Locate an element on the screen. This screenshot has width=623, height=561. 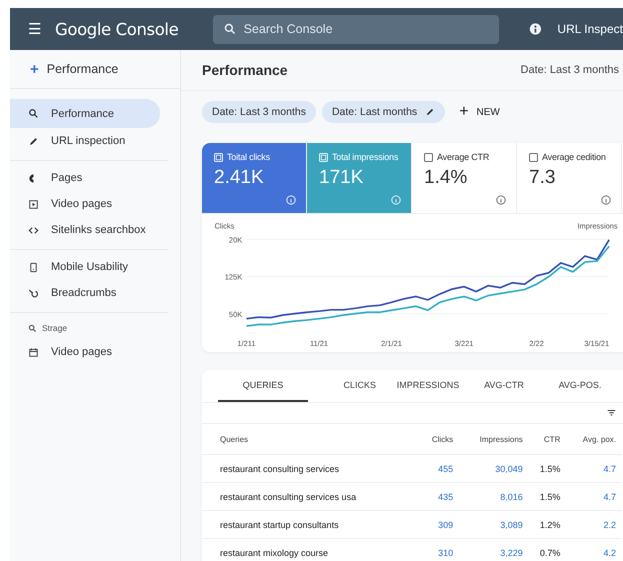
metric-card: Average CTR 1.4% is located at coordinates (464, 178).